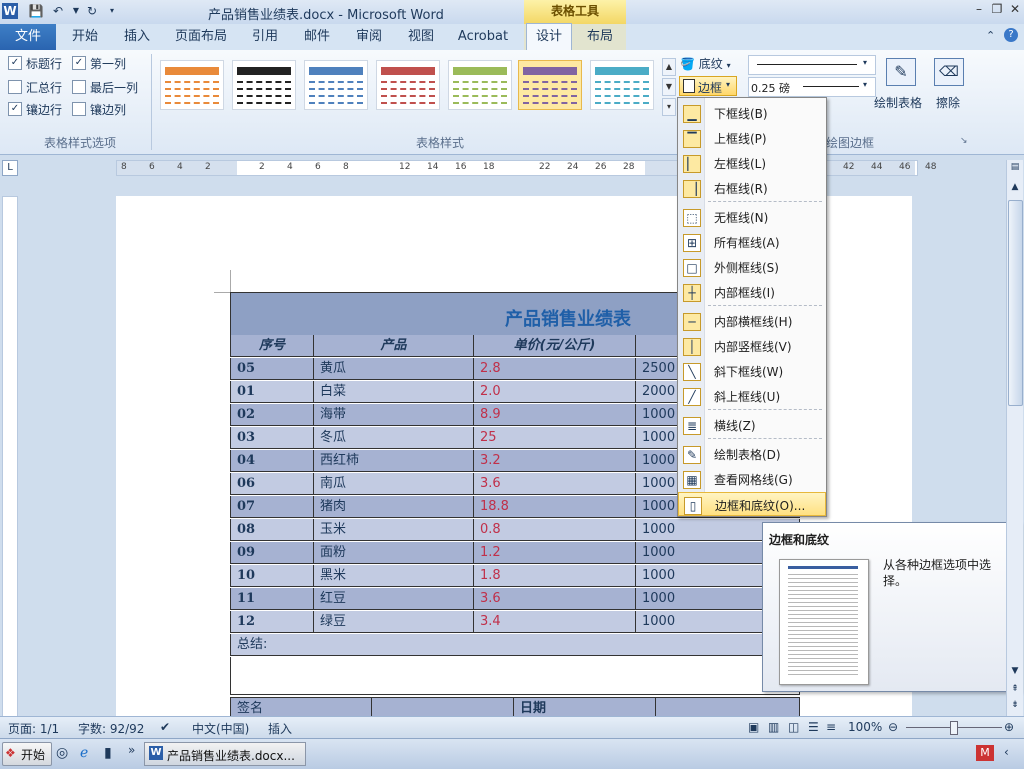 The image size is (1024, 769). What do you see at coordinates (752, 371) in the screenshot?
I see `border-menu-item: ╲ 斜下框线(W)` at bounding box center [752, 371].